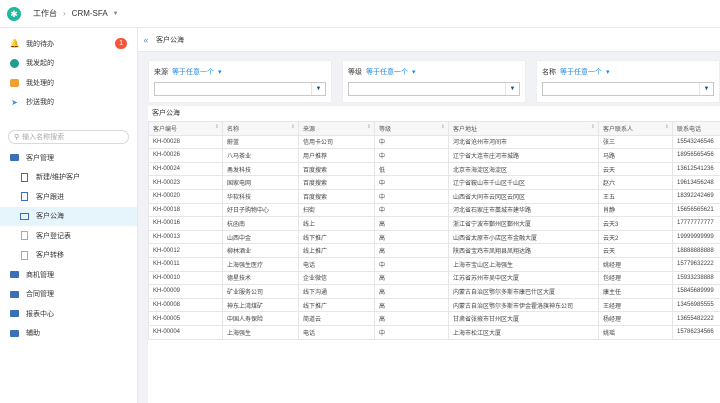  I want to click on table-cell: 电话, so click(336, 332).